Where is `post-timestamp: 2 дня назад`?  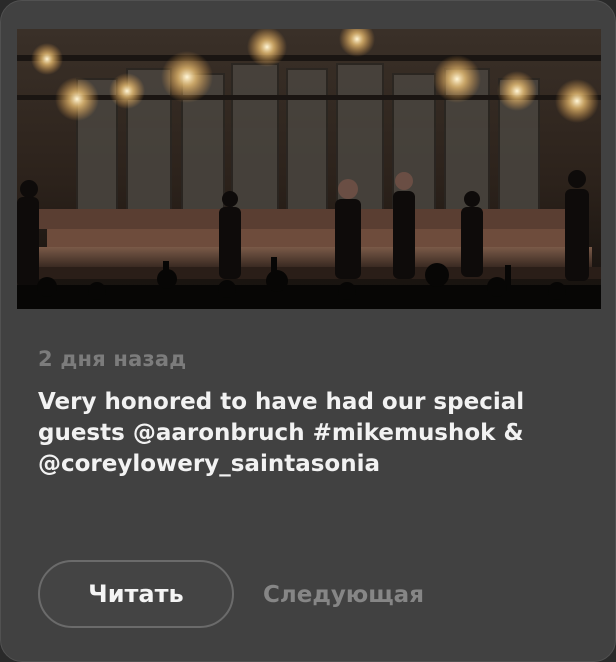 post-timestamp: 2 дня назад is located at coordinates (112, 359).